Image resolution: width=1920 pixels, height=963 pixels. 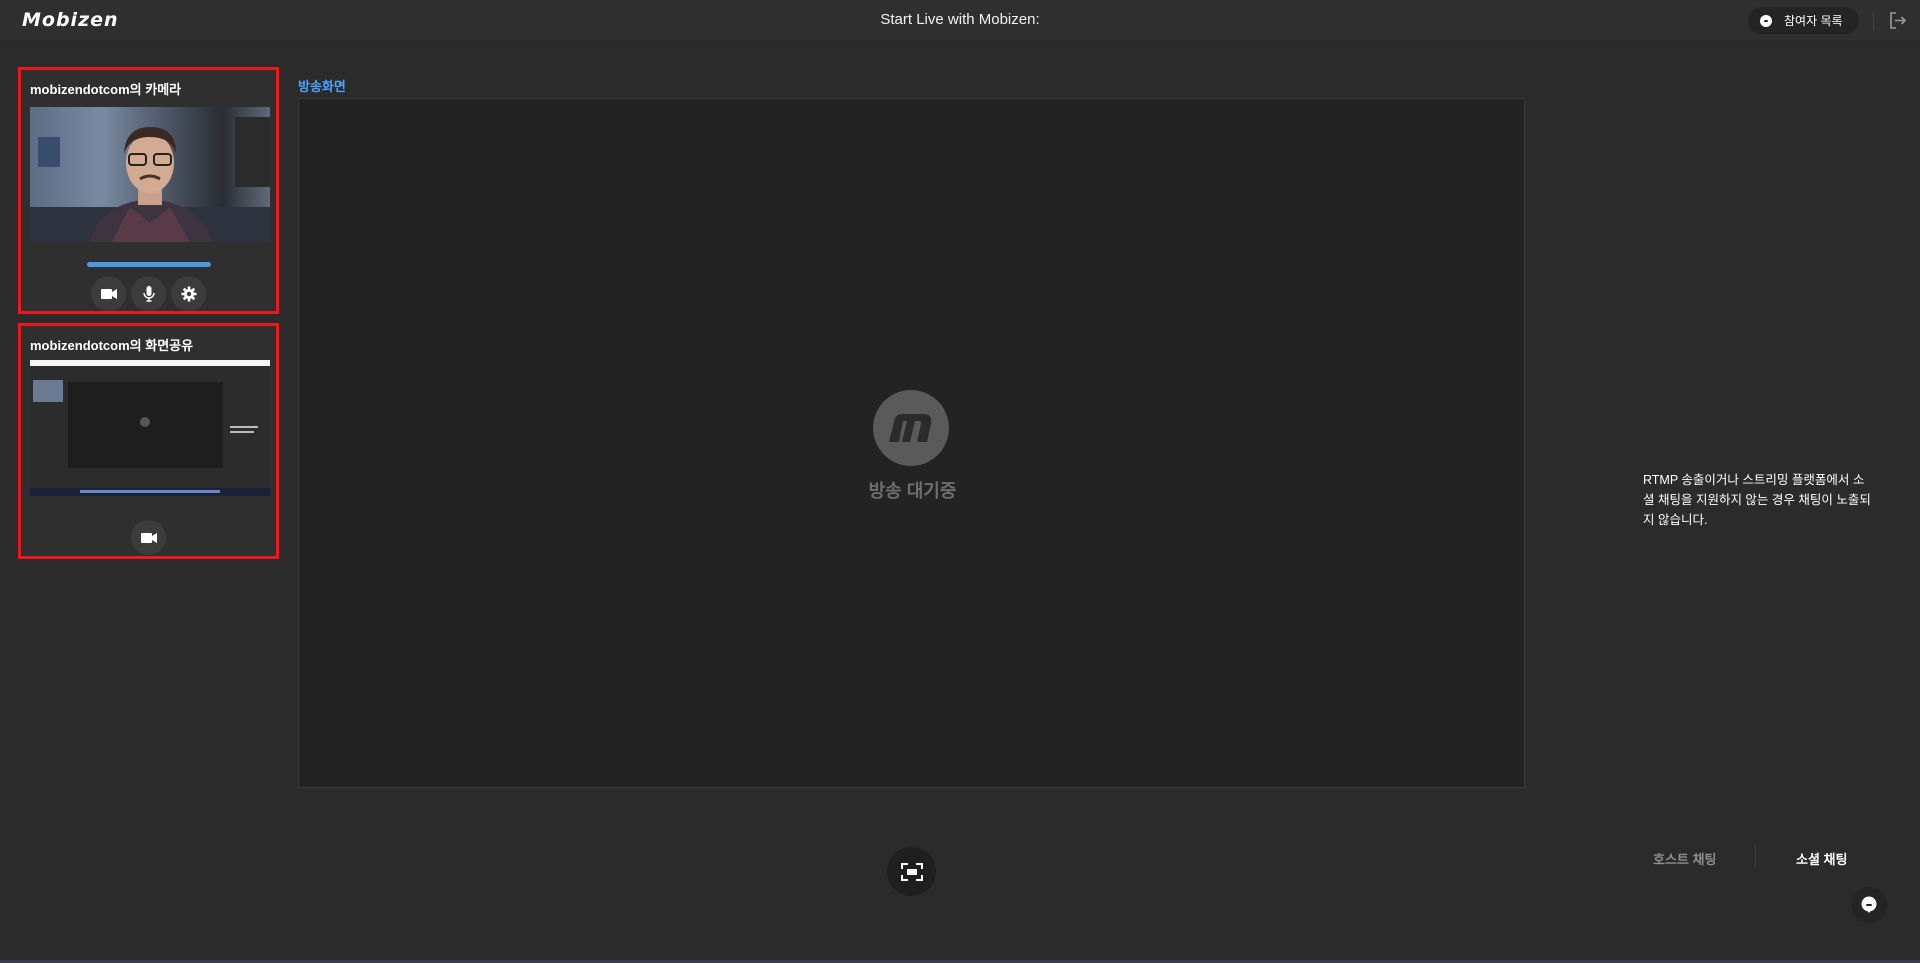 I want to click on screen-share-controls, so click(x=148, y=537).